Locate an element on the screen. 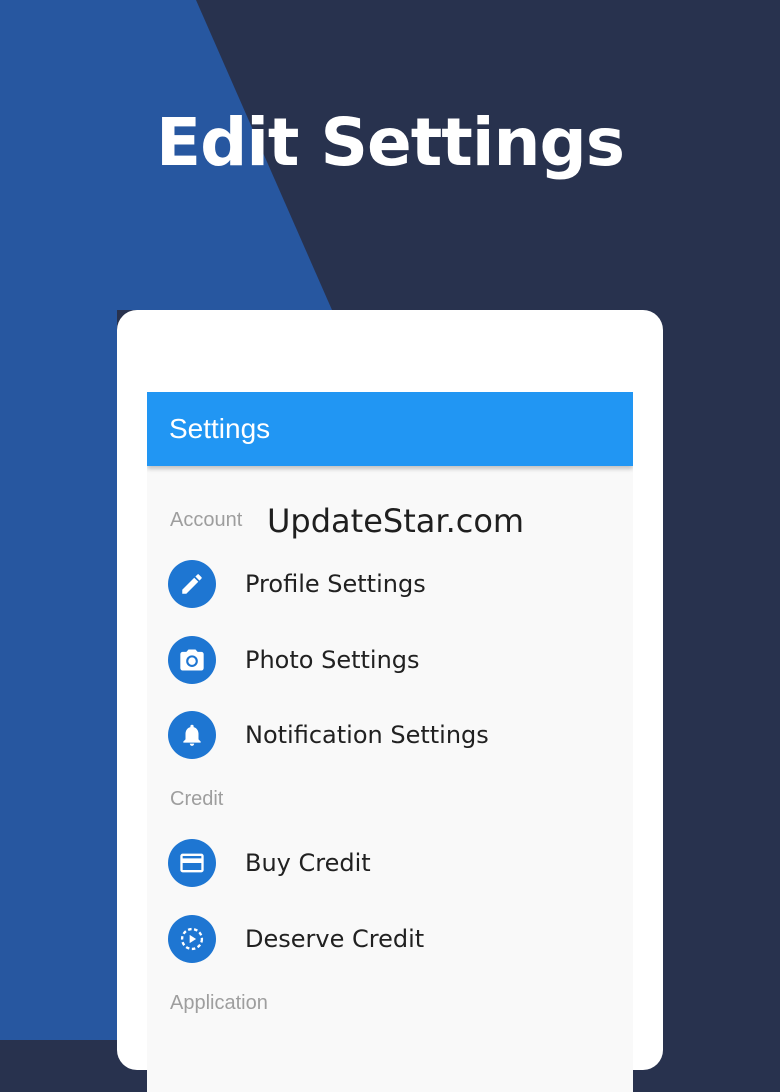 This screenshot has height=1092, width=780. item-label: Deserve Credit is located at coordinates (335, 939).